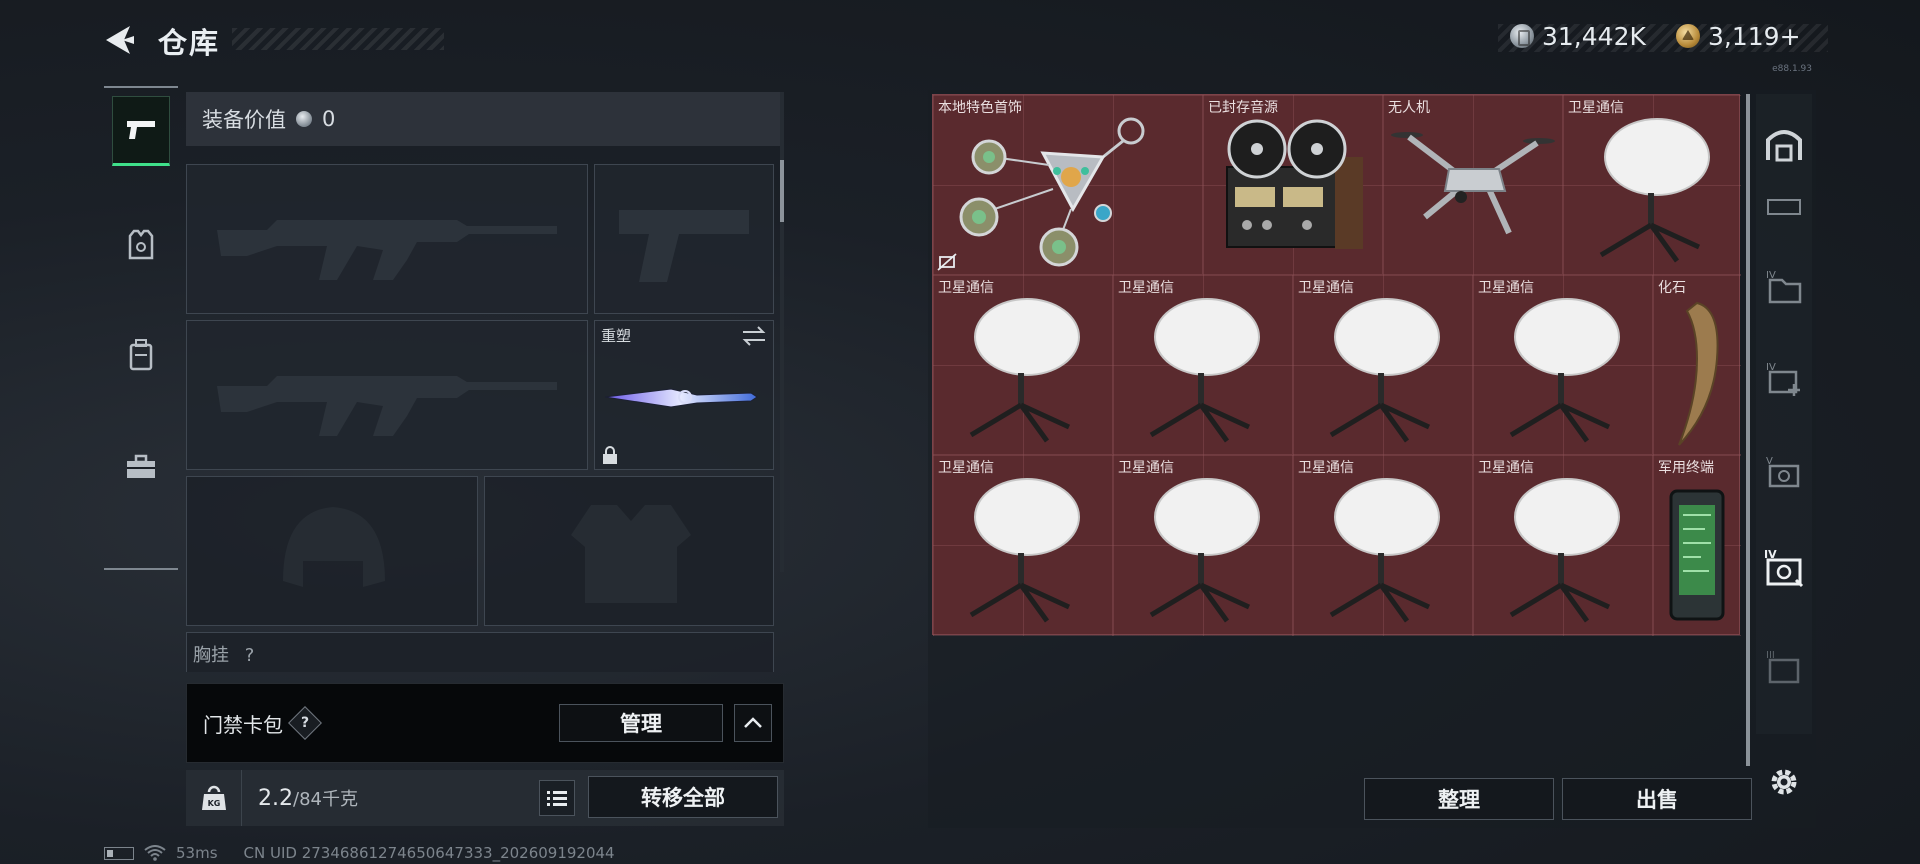 This screenshot has width=1920, height=864. I want to click on carry-weight-bar: KG 2.2/84千克 转移全部, so click(485, 798).